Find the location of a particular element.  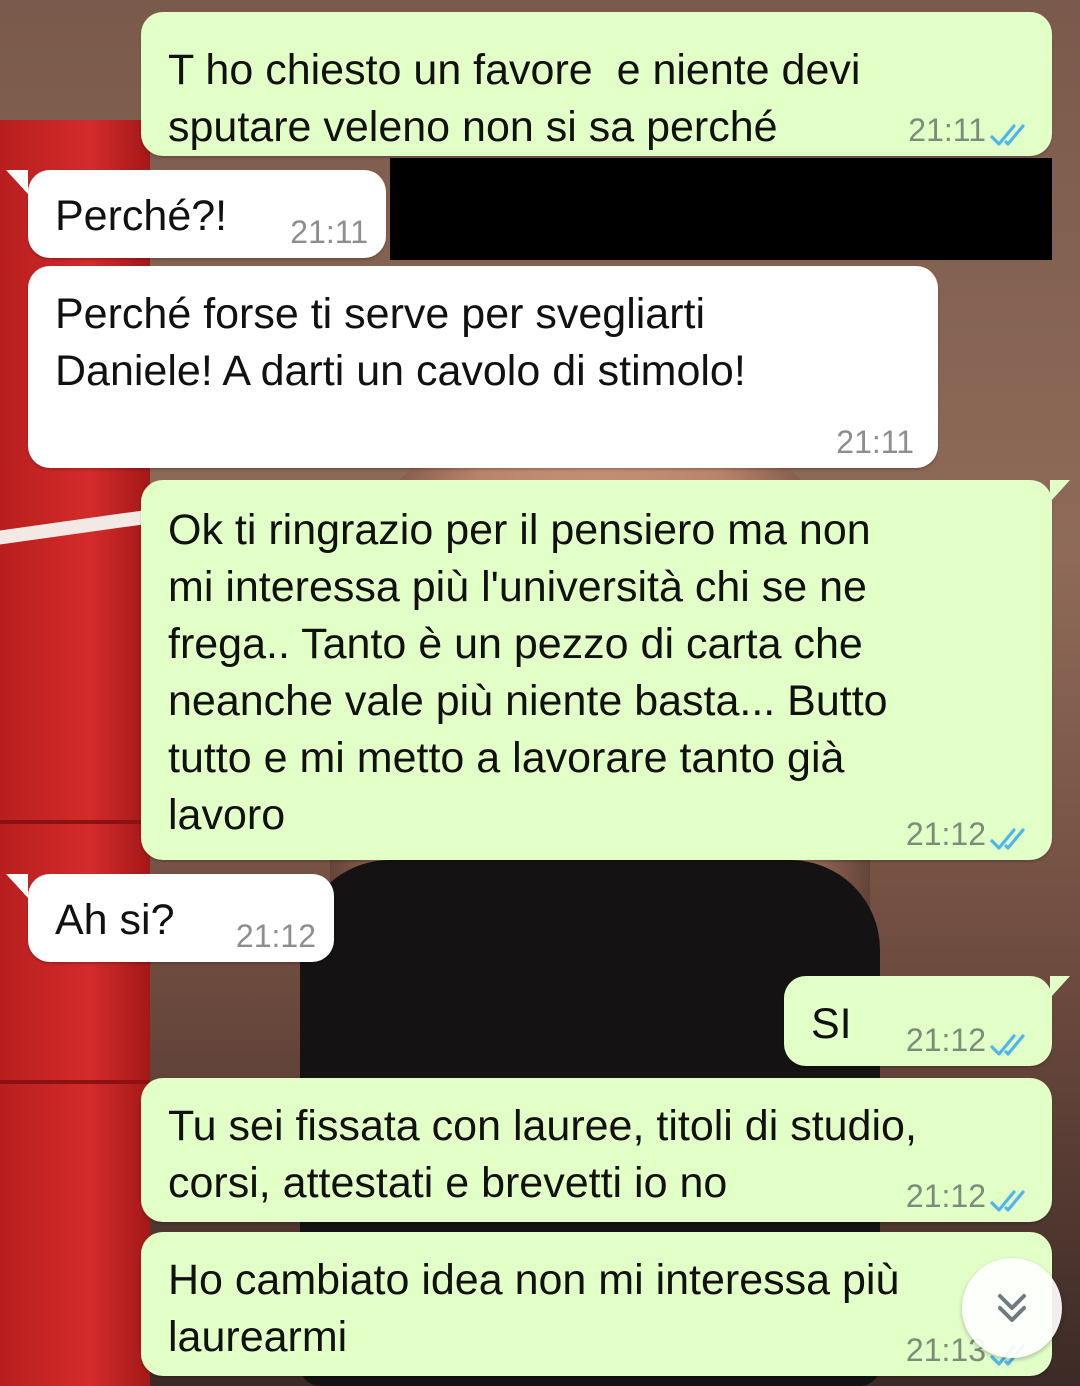

message-text: SI is located at coordinates (831, 1024).